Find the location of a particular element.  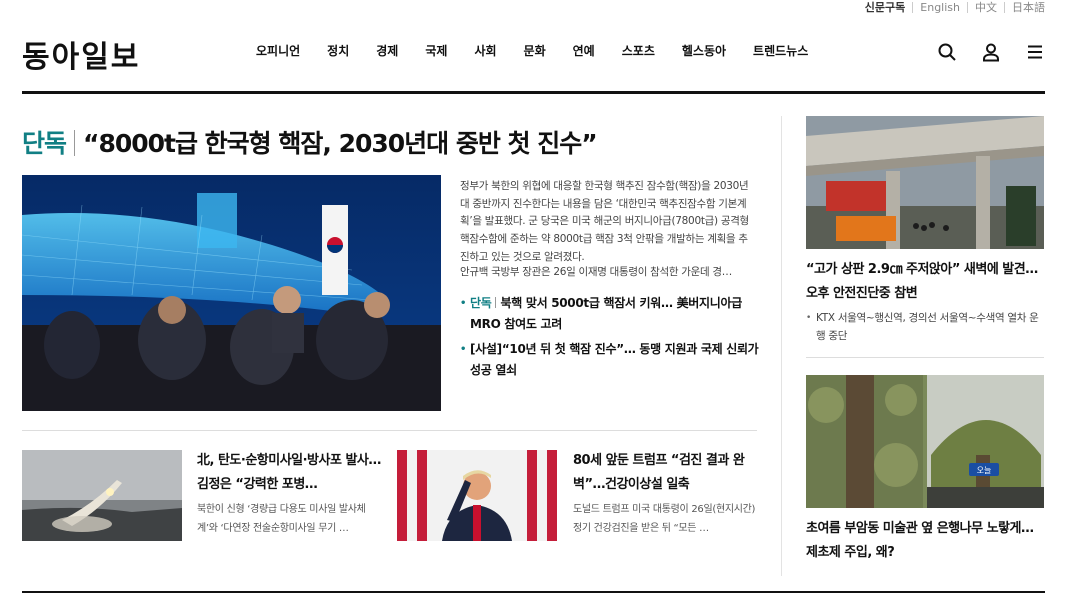

japanese-link: 日本語 is located at coordinates (1024, 7).